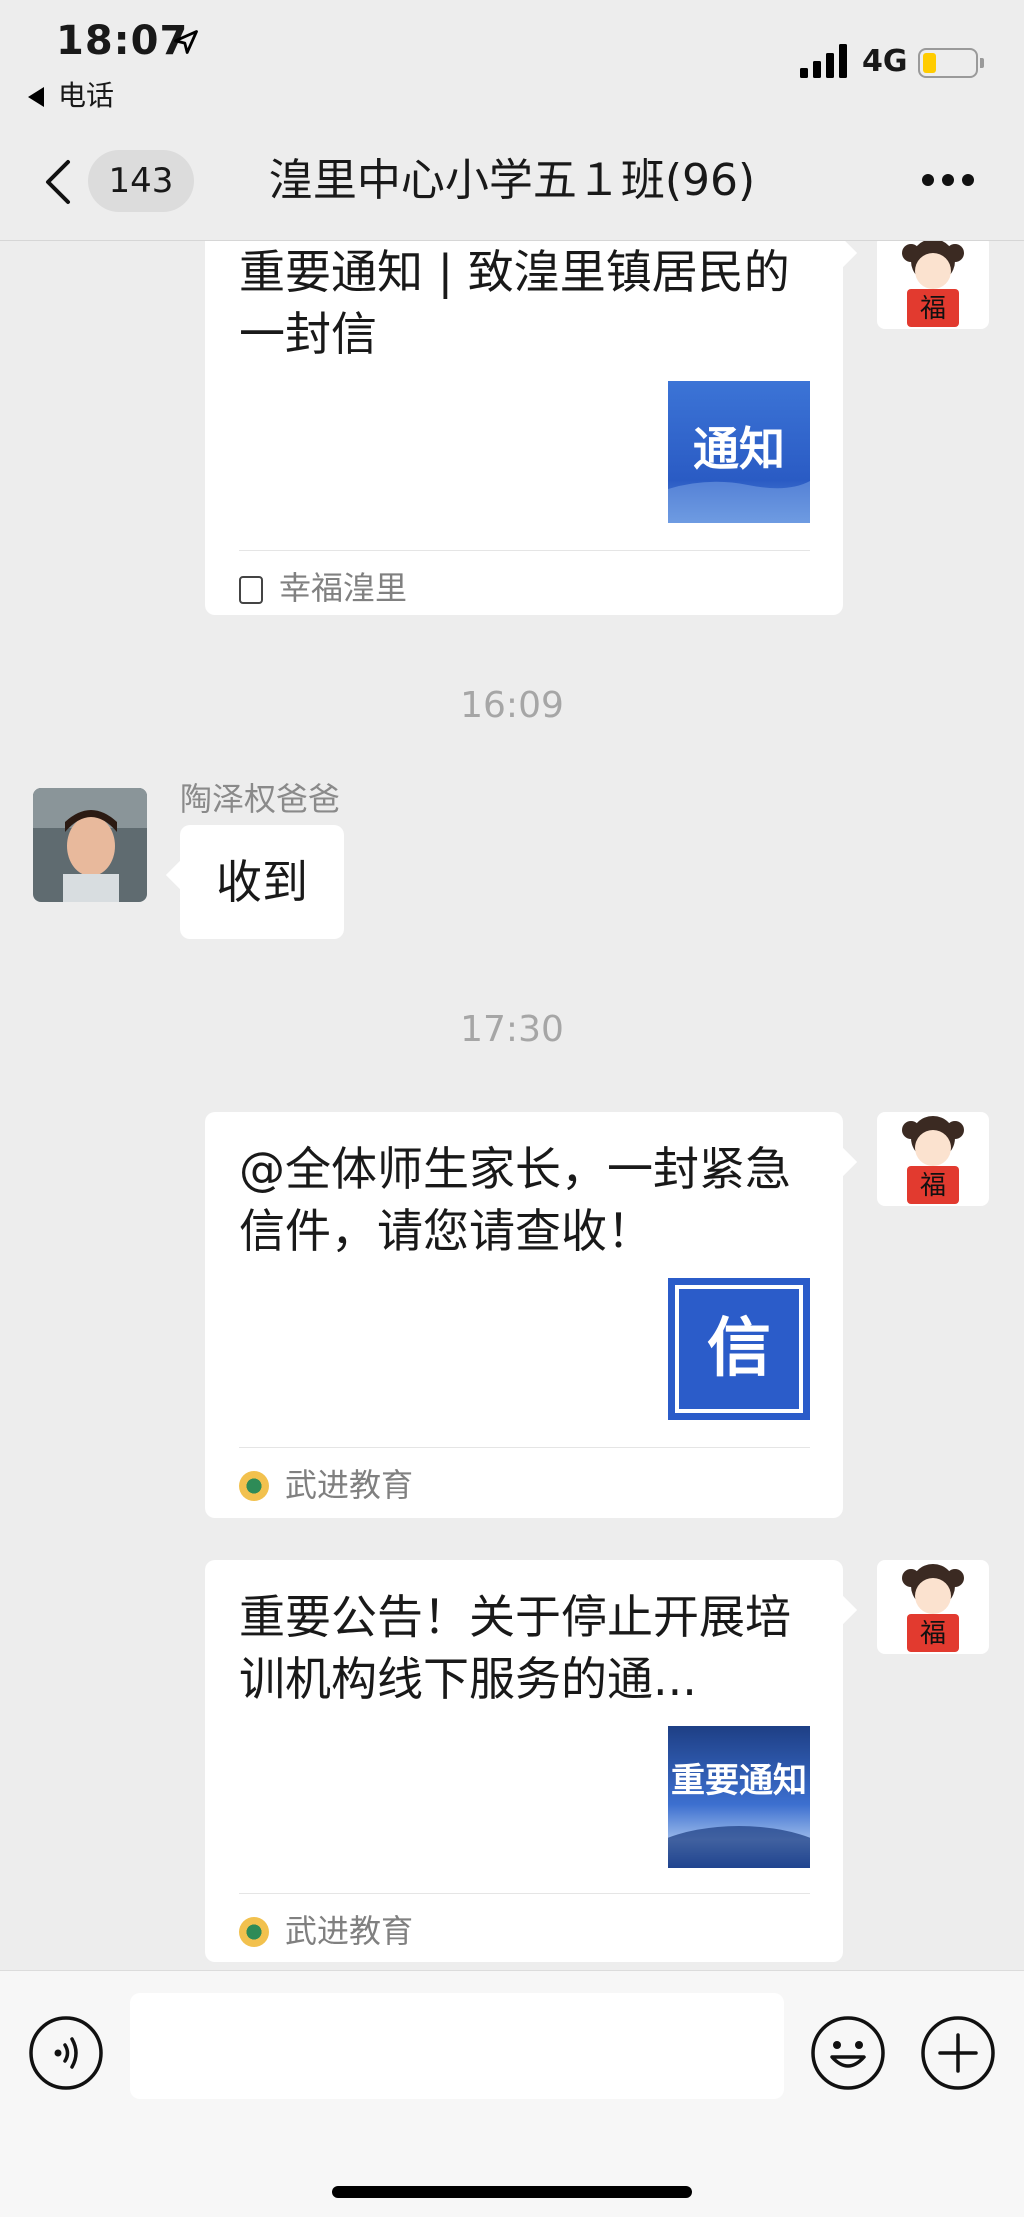 Image resolution: width=1024 pixels, height=2217 pixels. What do you see at coordinates (951, 63) in the screenshot?
I see `battery-icon` at bounding box center [951, 63].